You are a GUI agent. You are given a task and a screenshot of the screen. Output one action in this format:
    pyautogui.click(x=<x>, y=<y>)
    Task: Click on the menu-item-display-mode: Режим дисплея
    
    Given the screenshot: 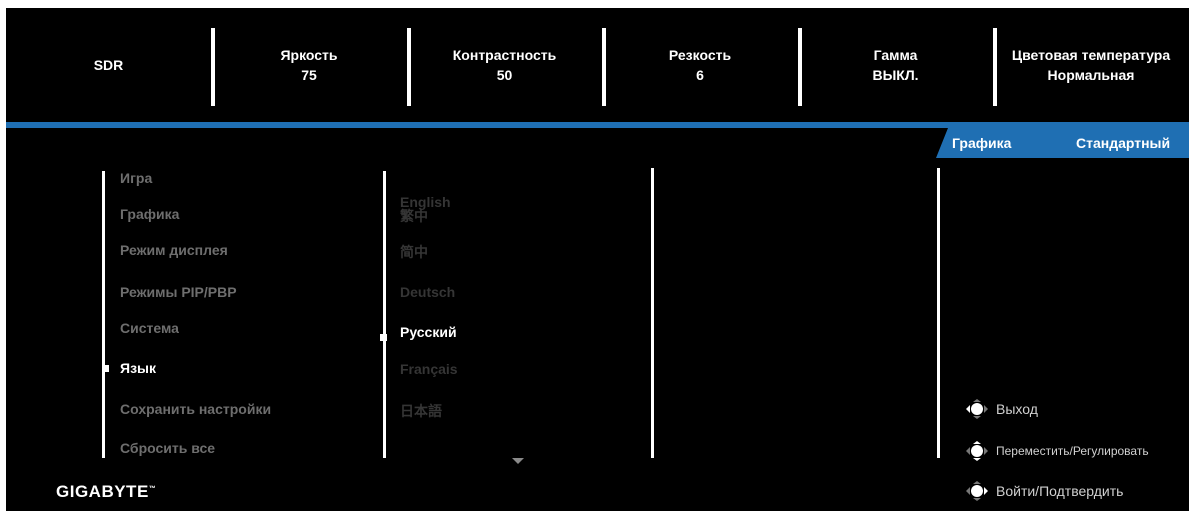 What is the action you would take?
    pyautogui.click(x=174, y=250)
    